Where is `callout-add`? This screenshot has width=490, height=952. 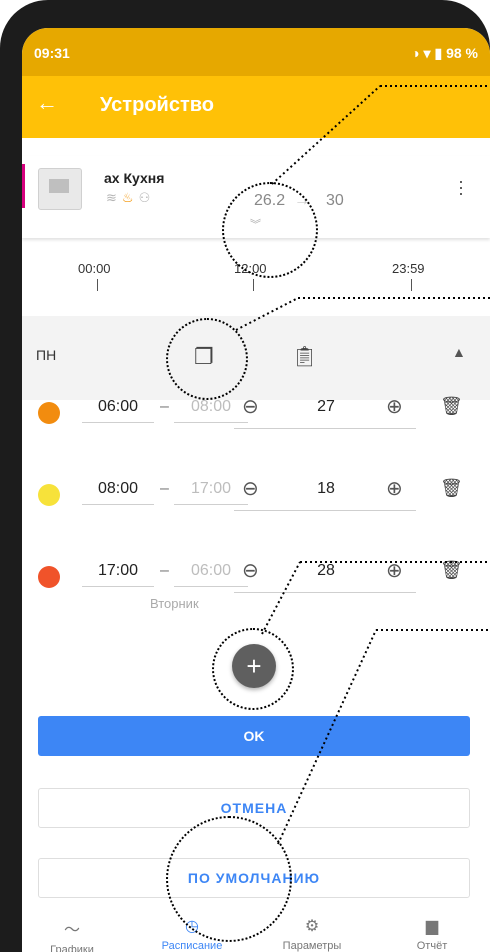 callout-add is located at coordinates (253, 669).